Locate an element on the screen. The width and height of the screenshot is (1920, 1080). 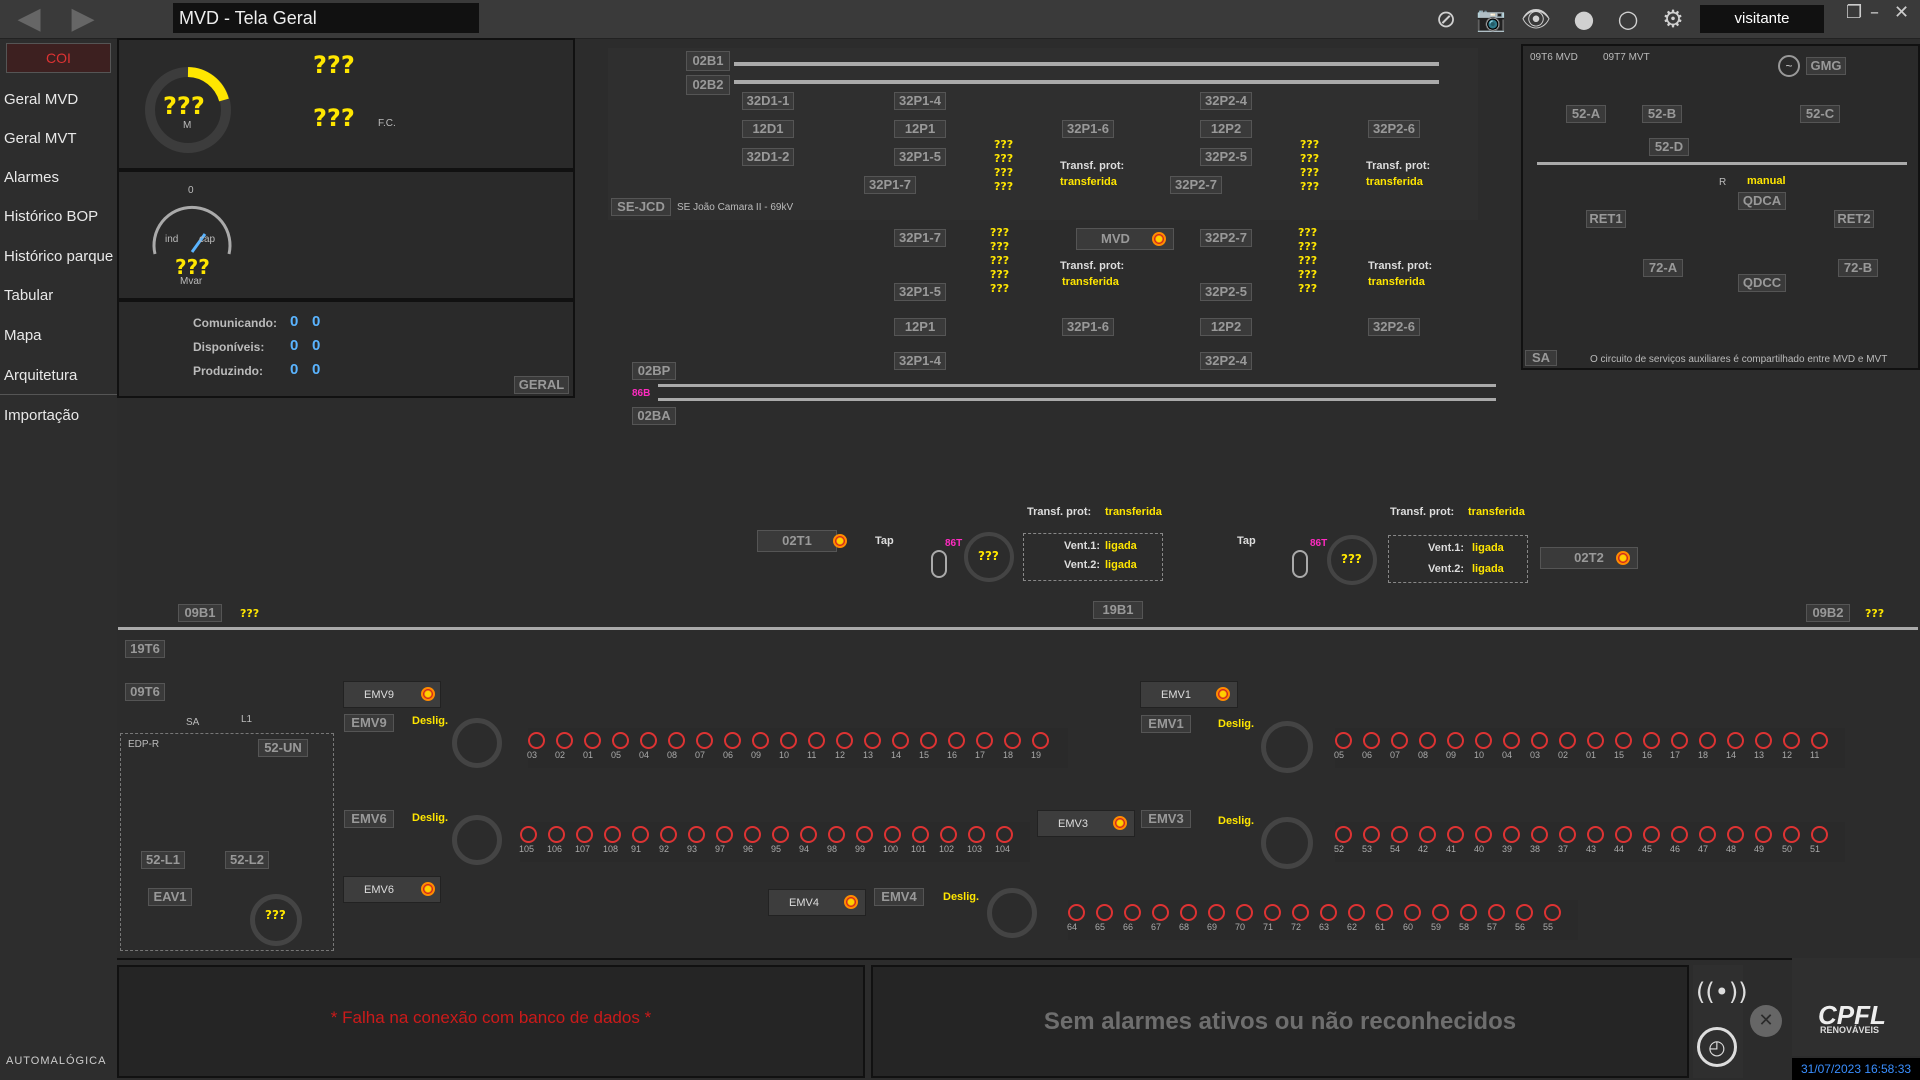
turbine-icon: 60 is located at coordinates (1412, 918).